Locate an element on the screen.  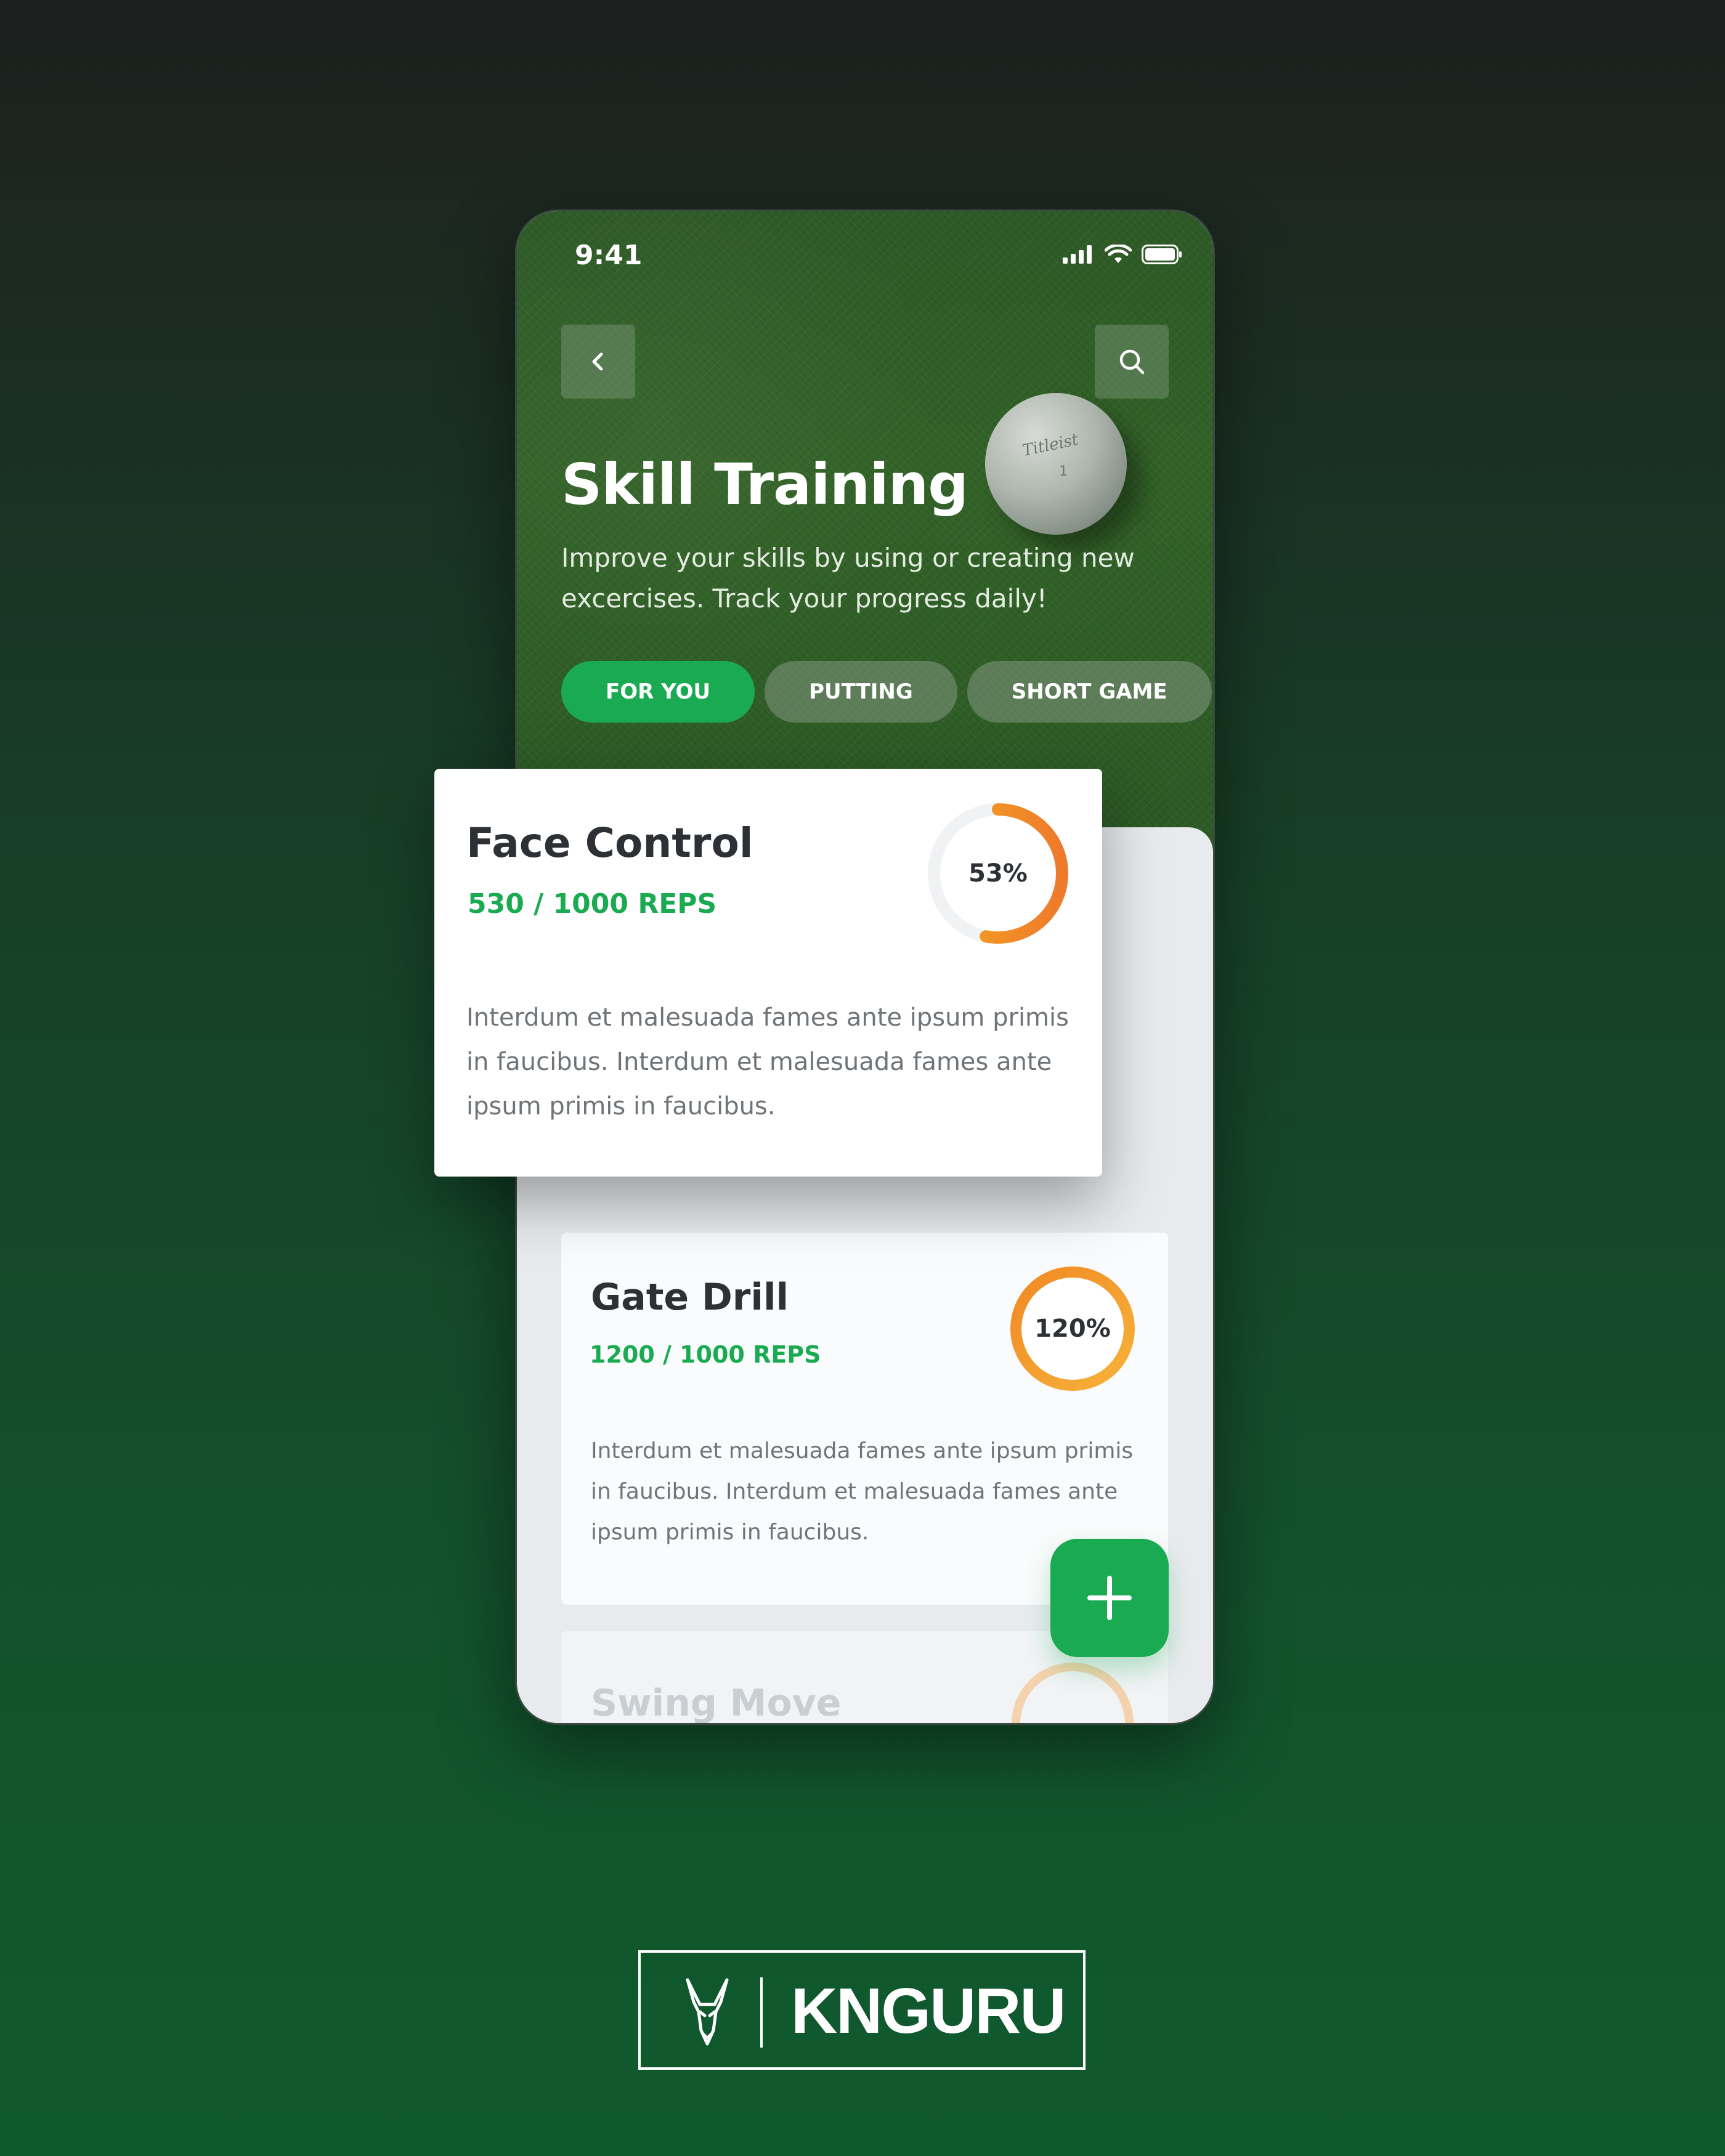
progress-ring is located at coordinates (1073, 1689).